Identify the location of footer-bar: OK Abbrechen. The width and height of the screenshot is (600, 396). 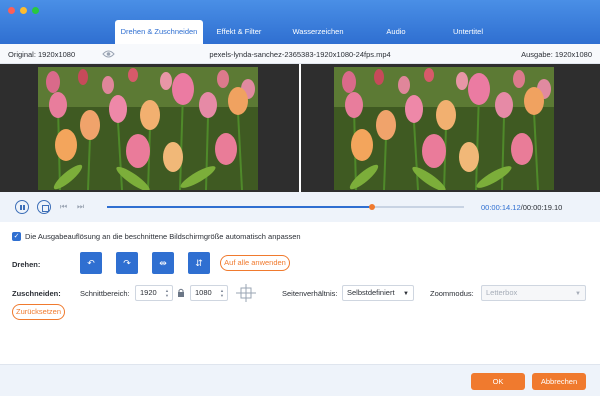
(300, 380).